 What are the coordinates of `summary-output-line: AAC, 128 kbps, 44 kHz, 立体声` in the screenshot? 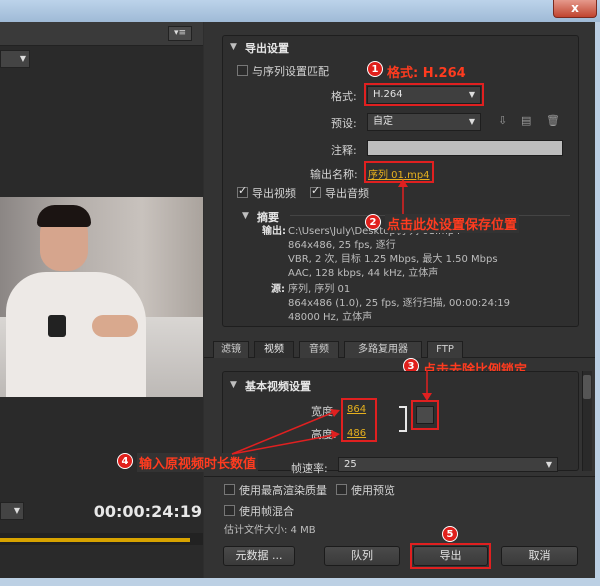 It's located at (363, 273).